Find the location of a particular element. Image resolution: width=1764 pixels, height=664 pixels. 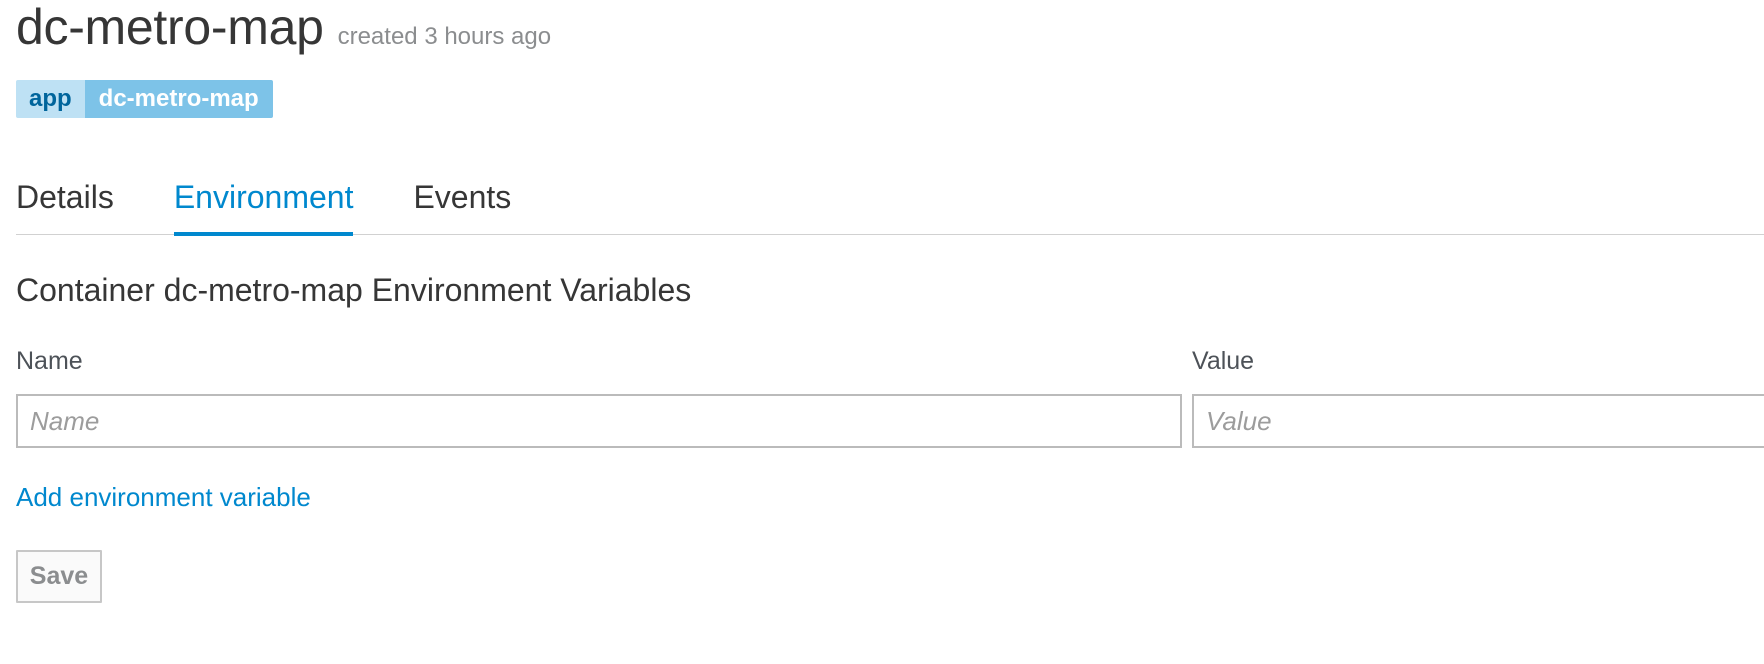

label-value: dc-metro-map is located at coordinates (178, 99).